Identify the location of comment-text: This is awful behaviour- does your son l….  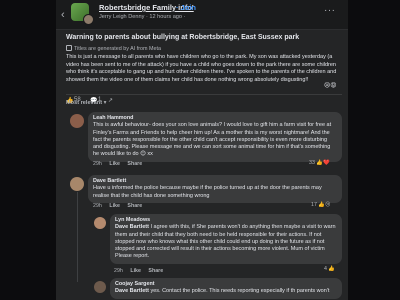
(212, 140).